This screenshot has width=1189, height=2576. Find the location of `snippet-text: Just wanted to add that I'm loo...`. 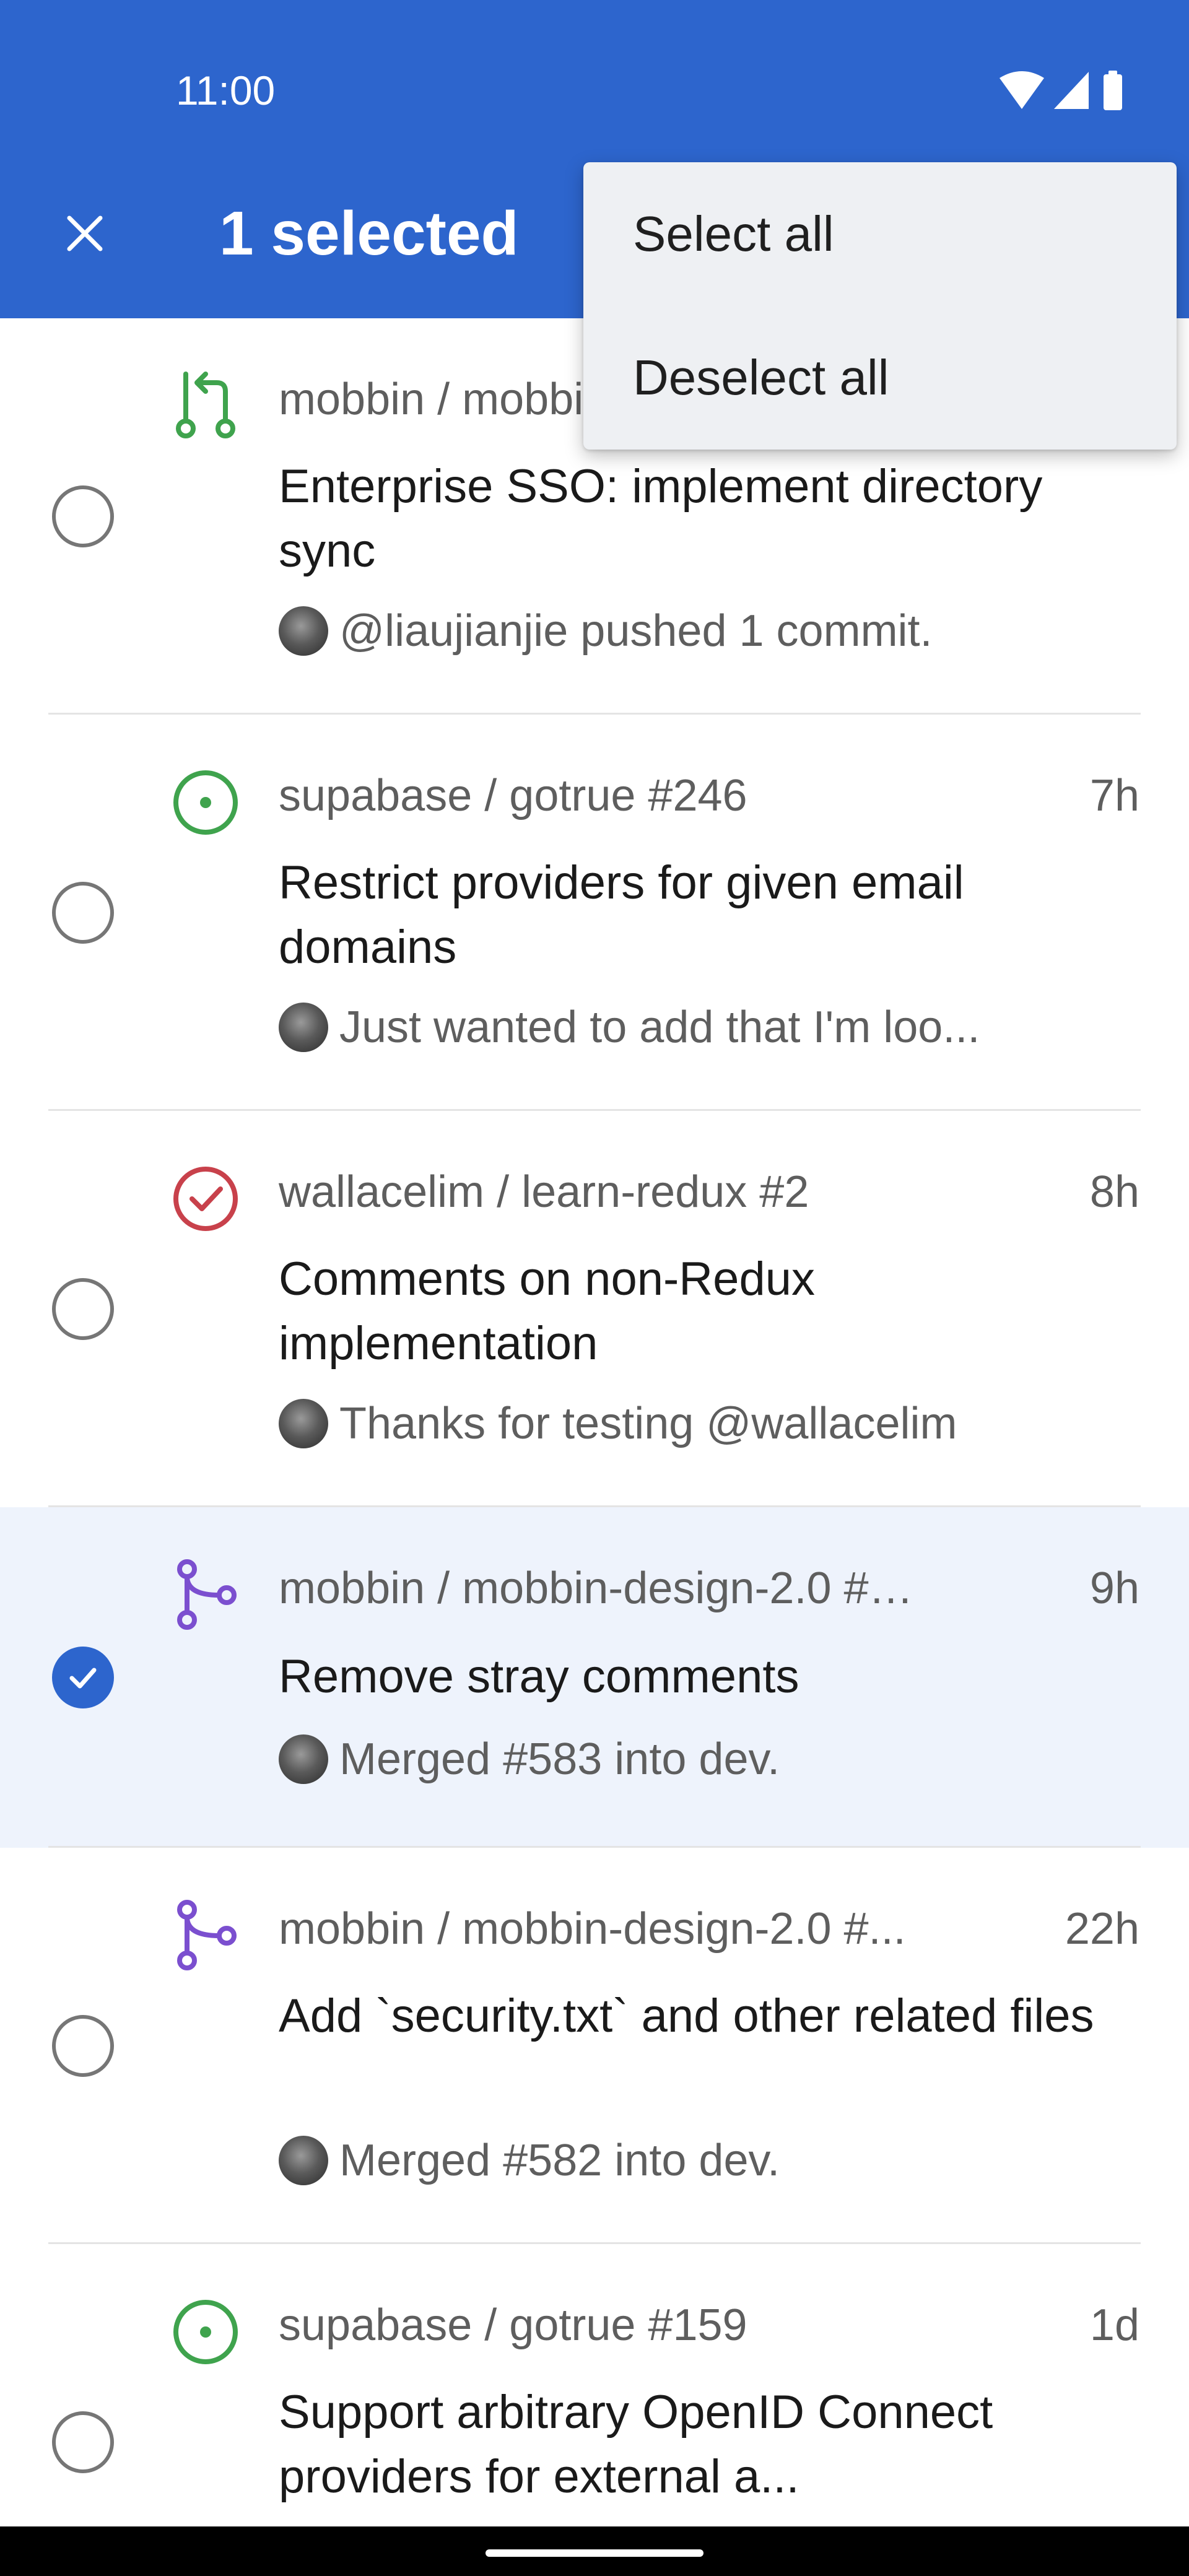

snippet-text: Just wanted to add that I'm loo... is located at coordinates (659, 1027).